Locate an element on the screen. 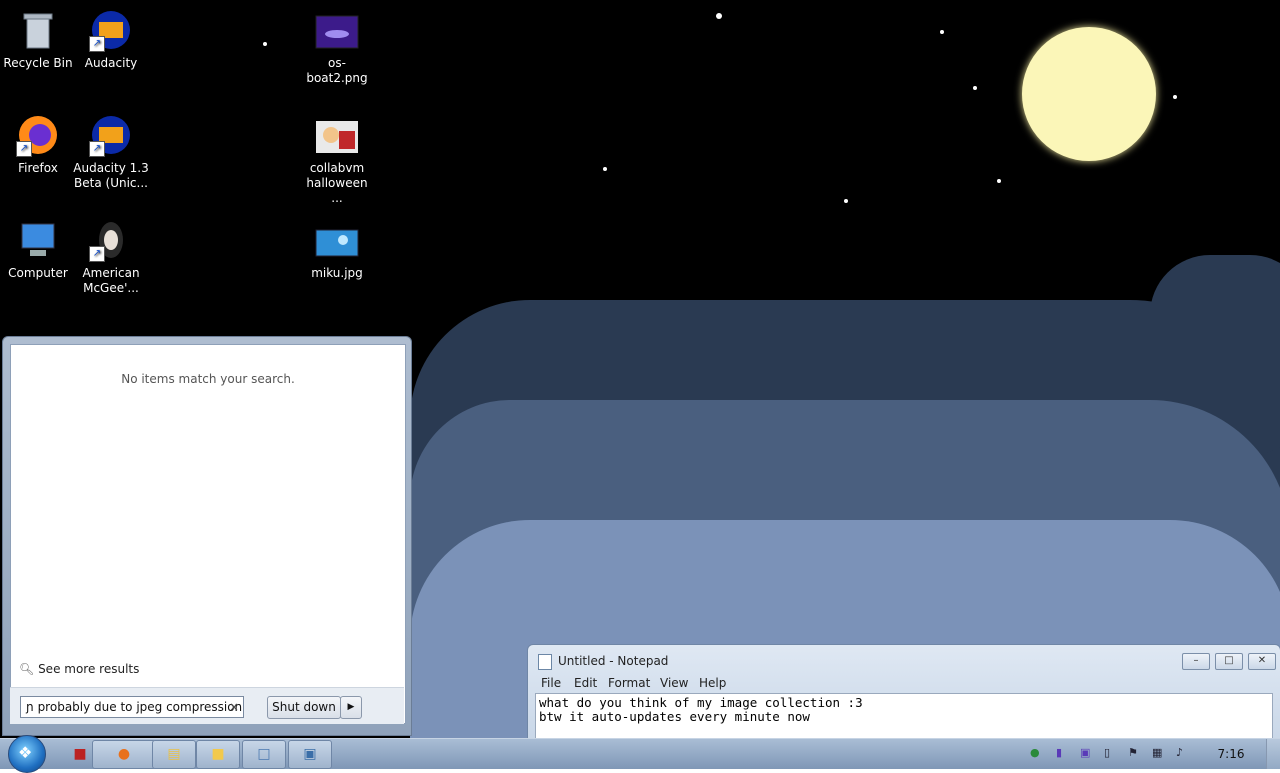  recycle-bin-icon is located at coordinates (38, 30).